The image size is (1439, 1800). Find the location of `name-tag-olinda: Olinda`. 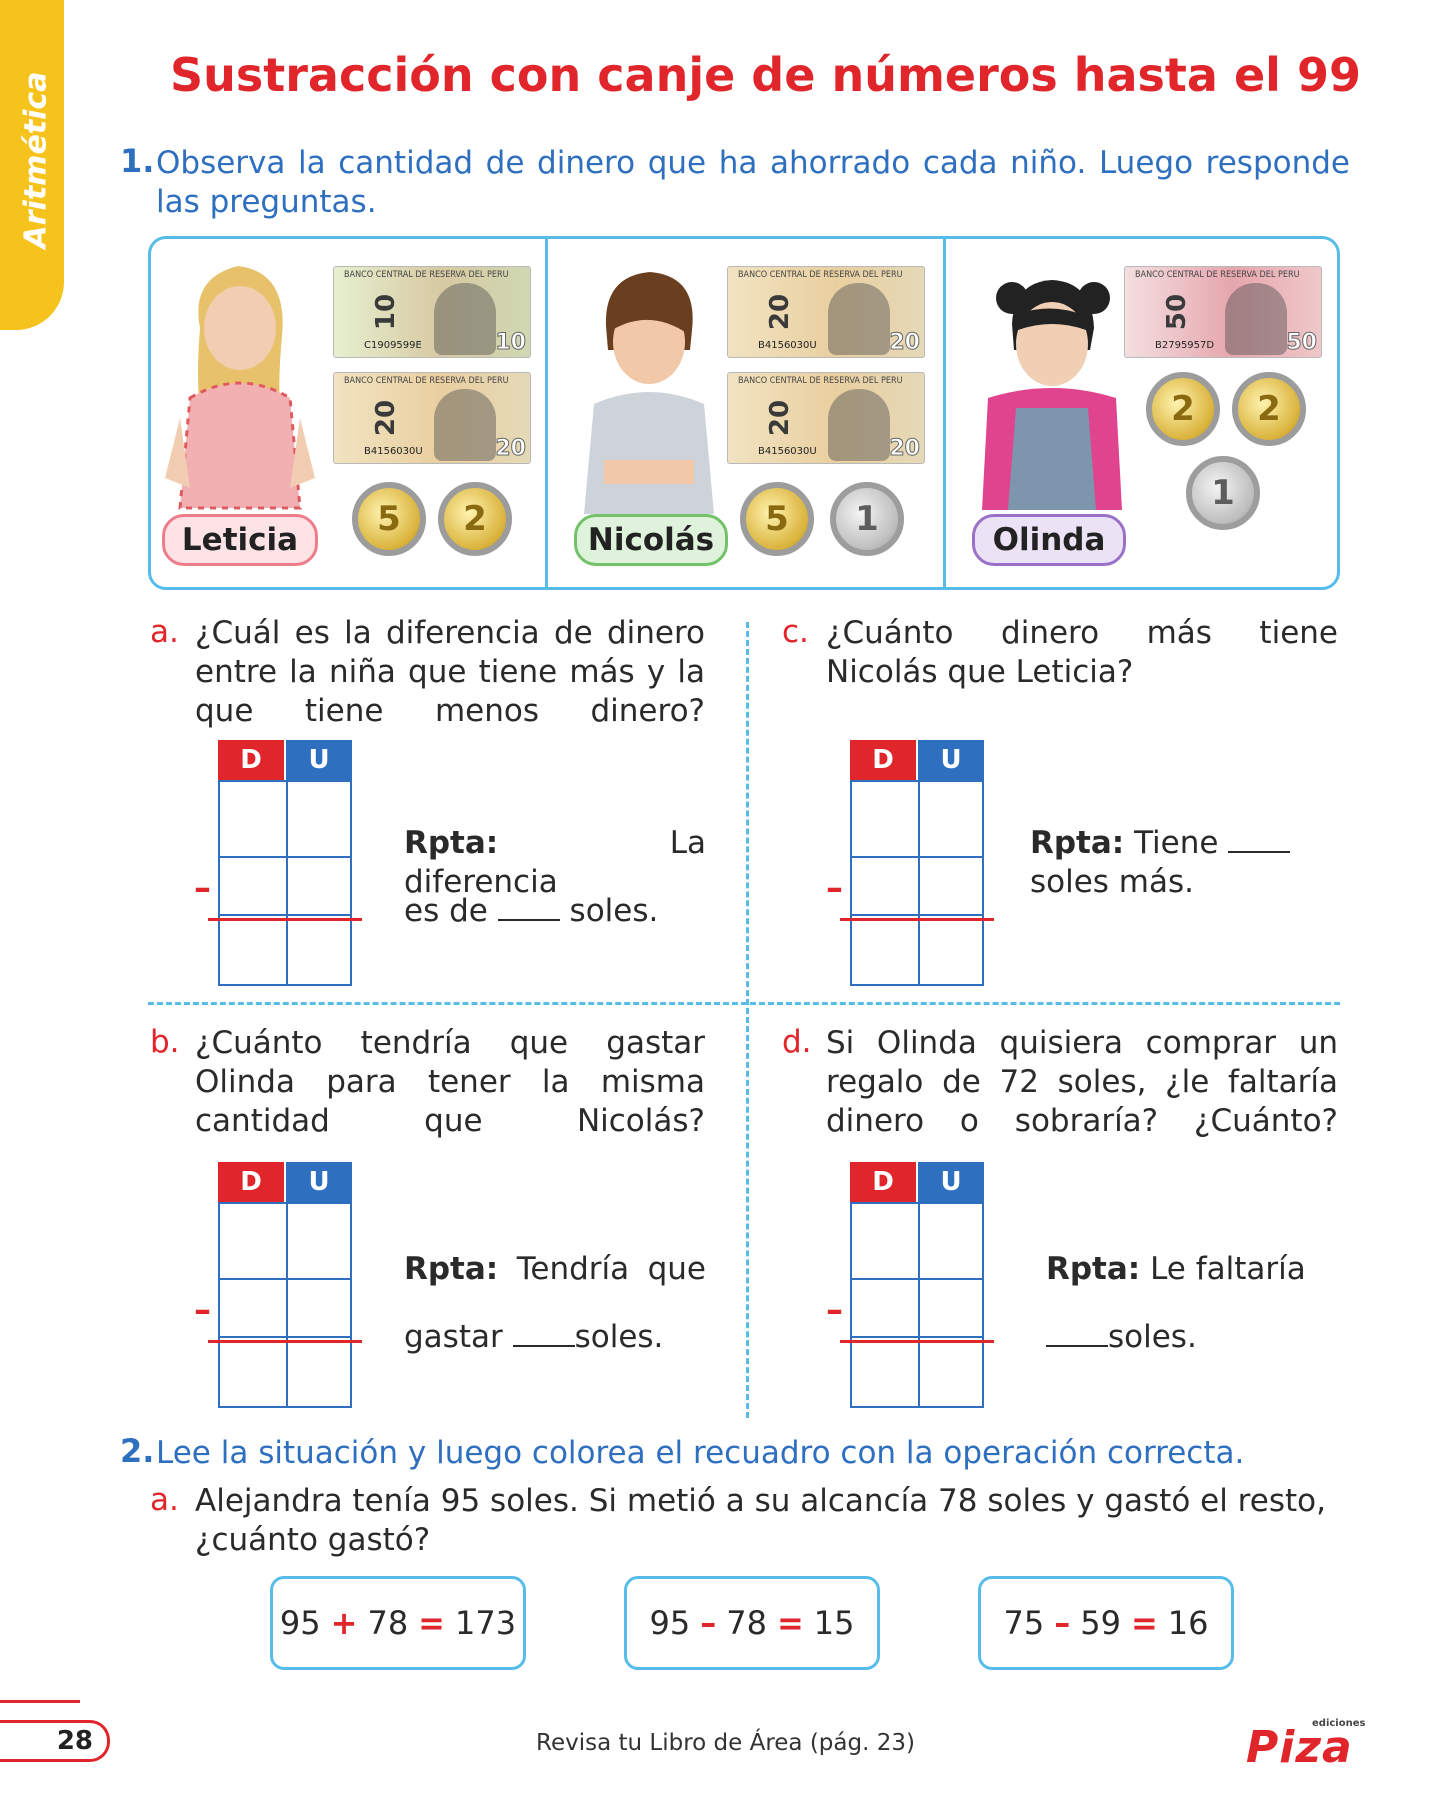

name-tag-olinda: Olinda is located at coordinates (1049, 540).